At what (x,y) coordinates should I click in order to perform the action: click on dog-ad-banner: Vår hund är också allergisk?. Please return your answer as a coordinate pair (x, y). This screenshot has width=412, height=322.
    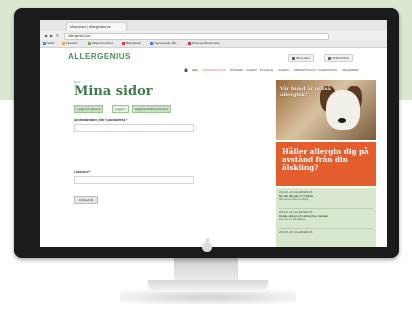
    Looking at the image, I should click on (326, 110).